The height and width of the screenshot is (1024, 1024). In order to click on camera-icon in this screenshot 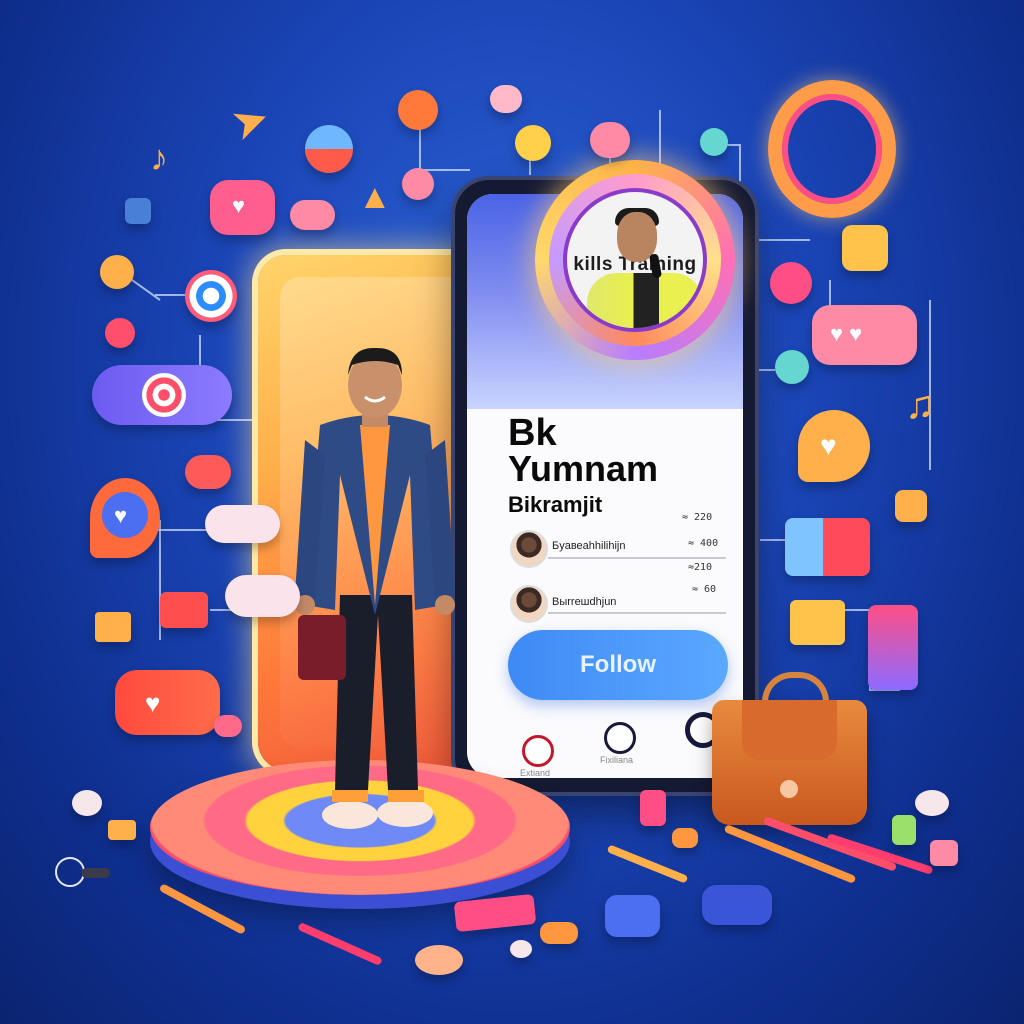, I will do `click(620, 738)`.